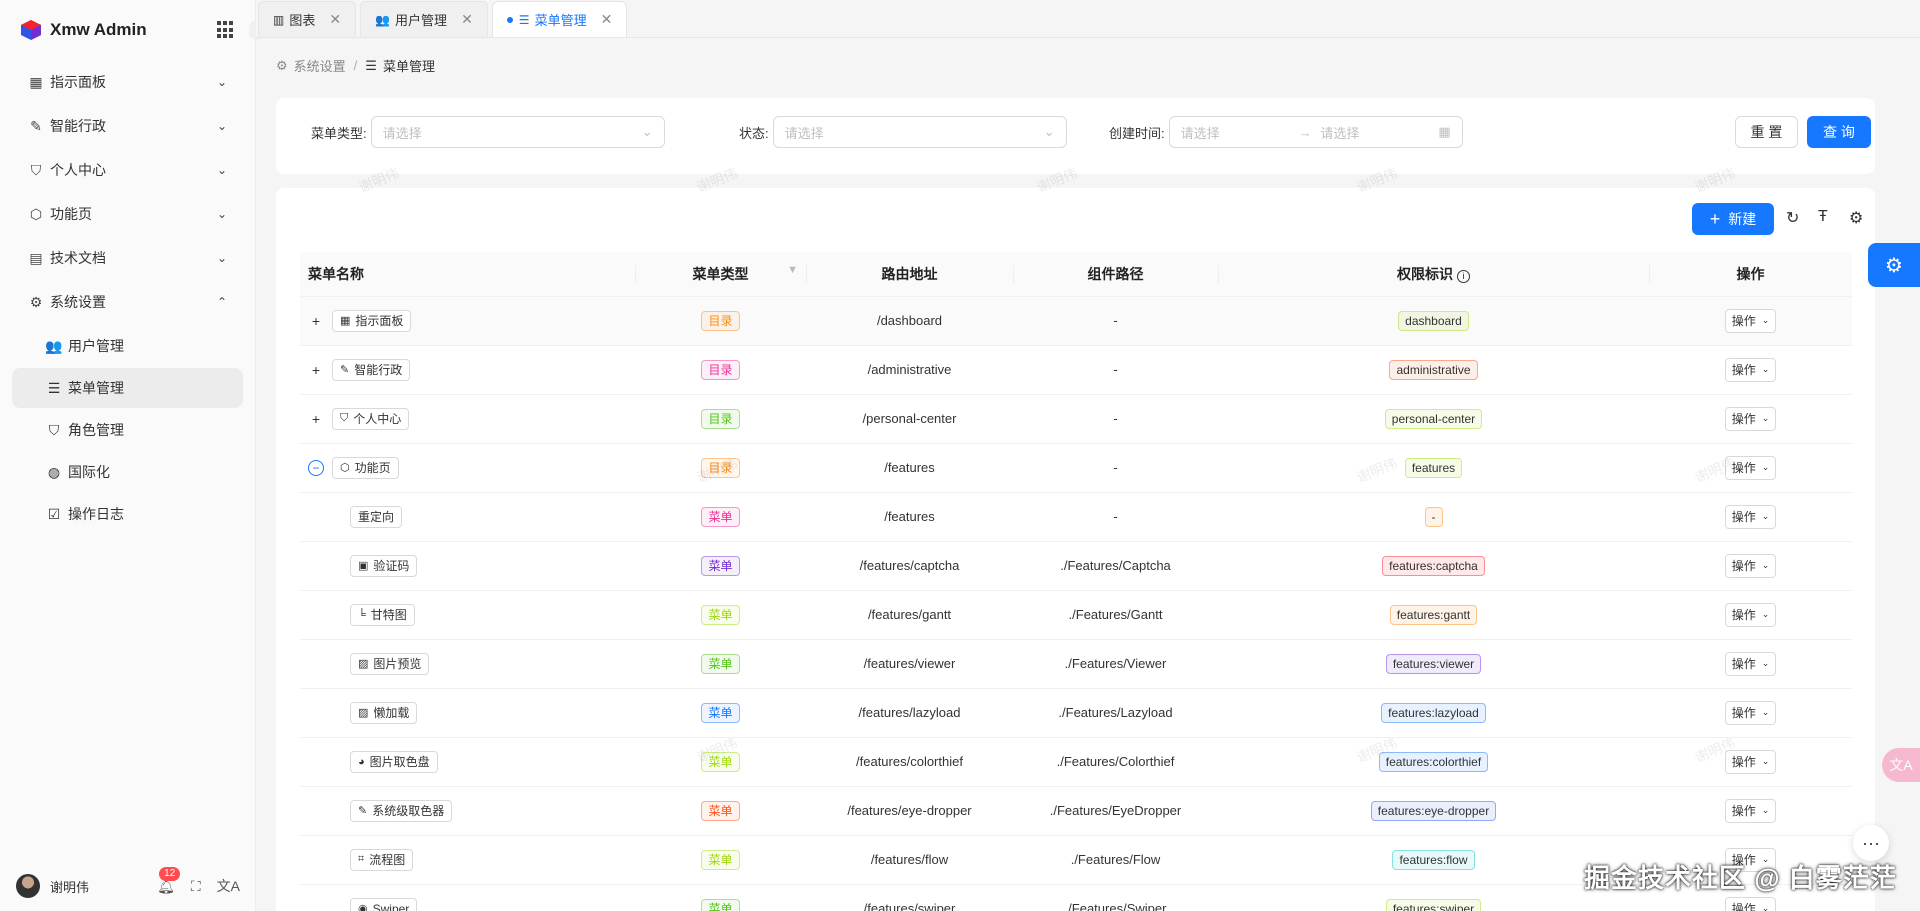  Describe the element at coordinates (361, 859) in the screenshot. I see `menu-item-icon: ⌗` at that location.